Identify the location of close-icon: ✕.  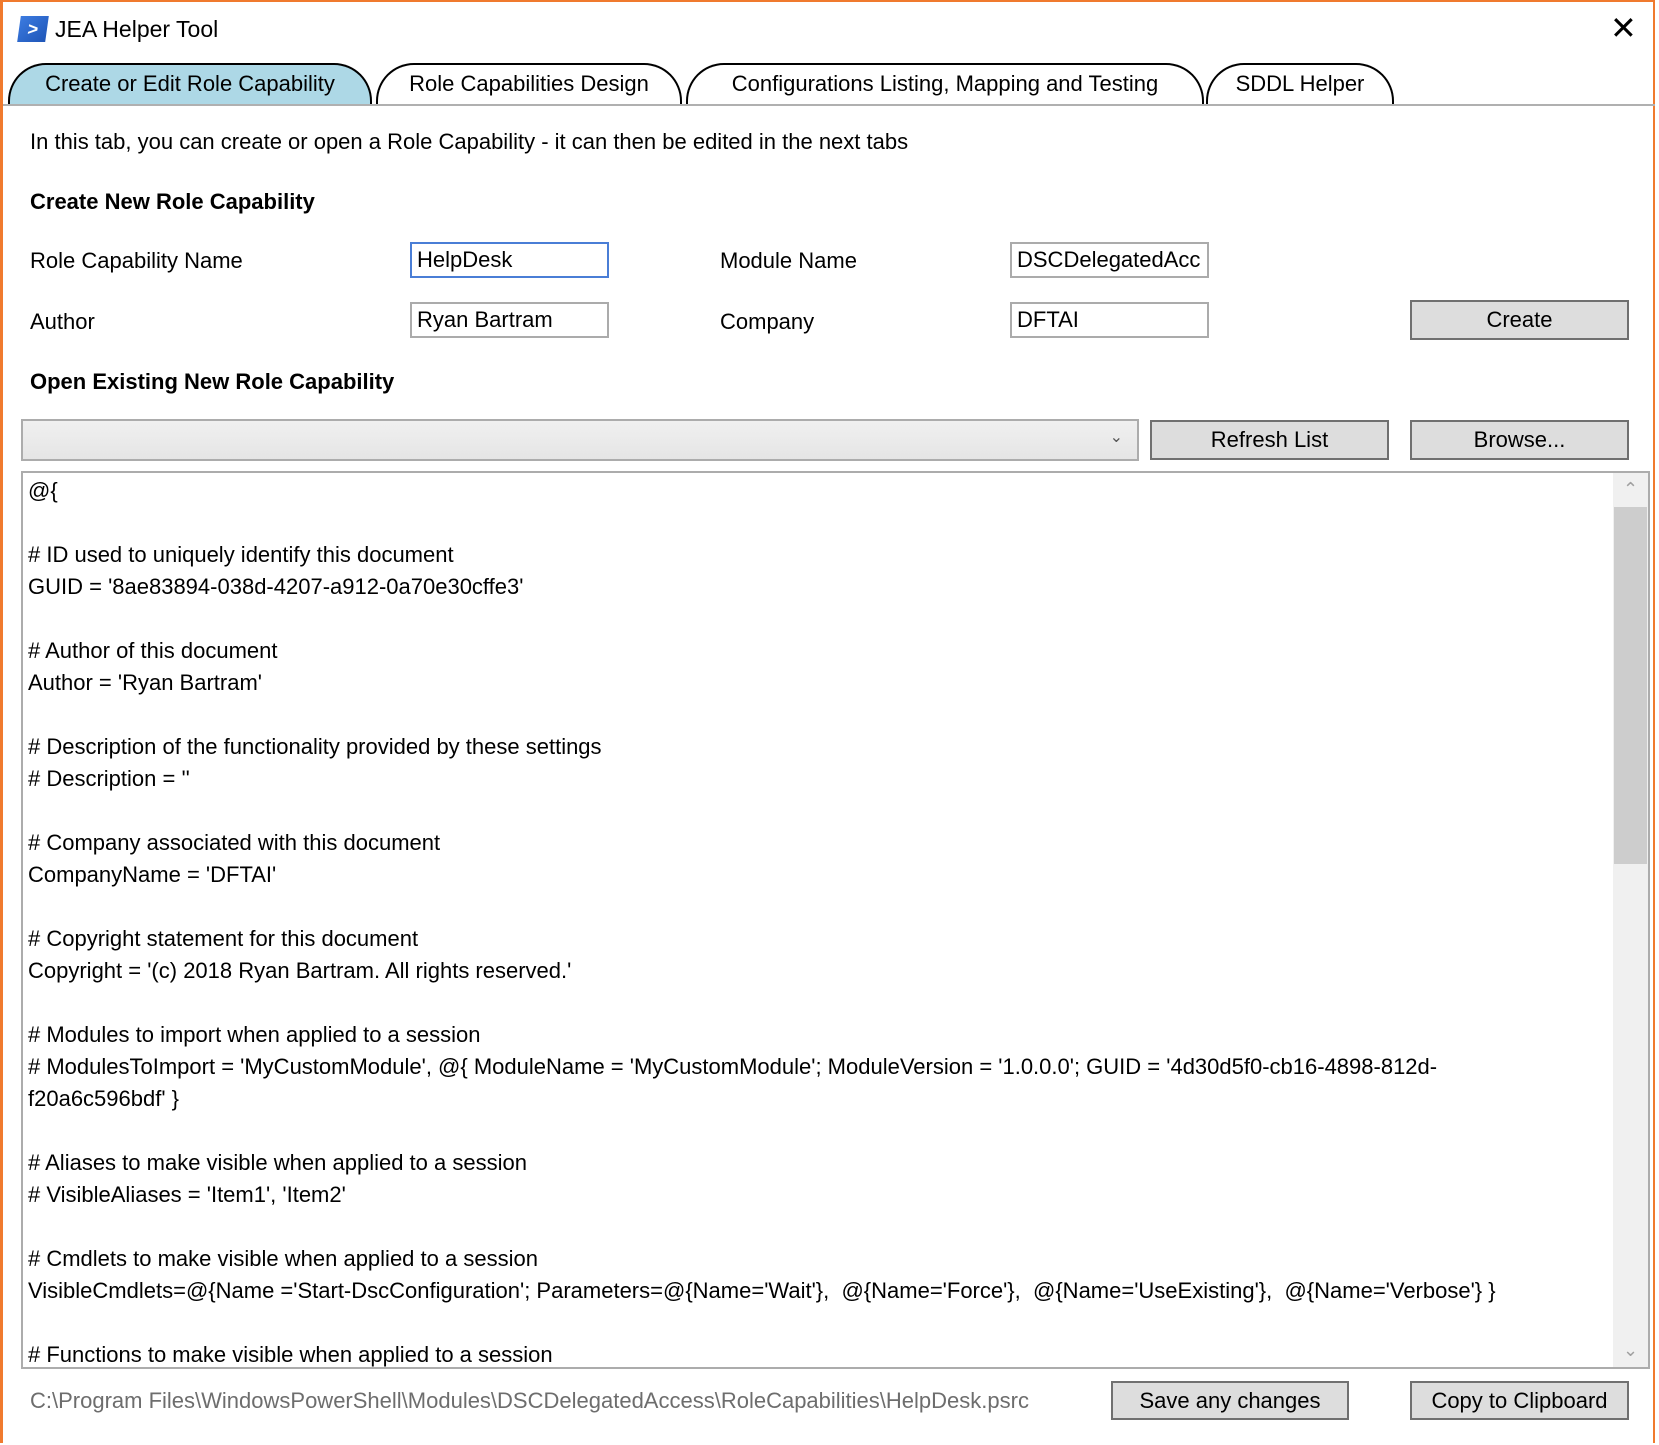
(1623, 28).